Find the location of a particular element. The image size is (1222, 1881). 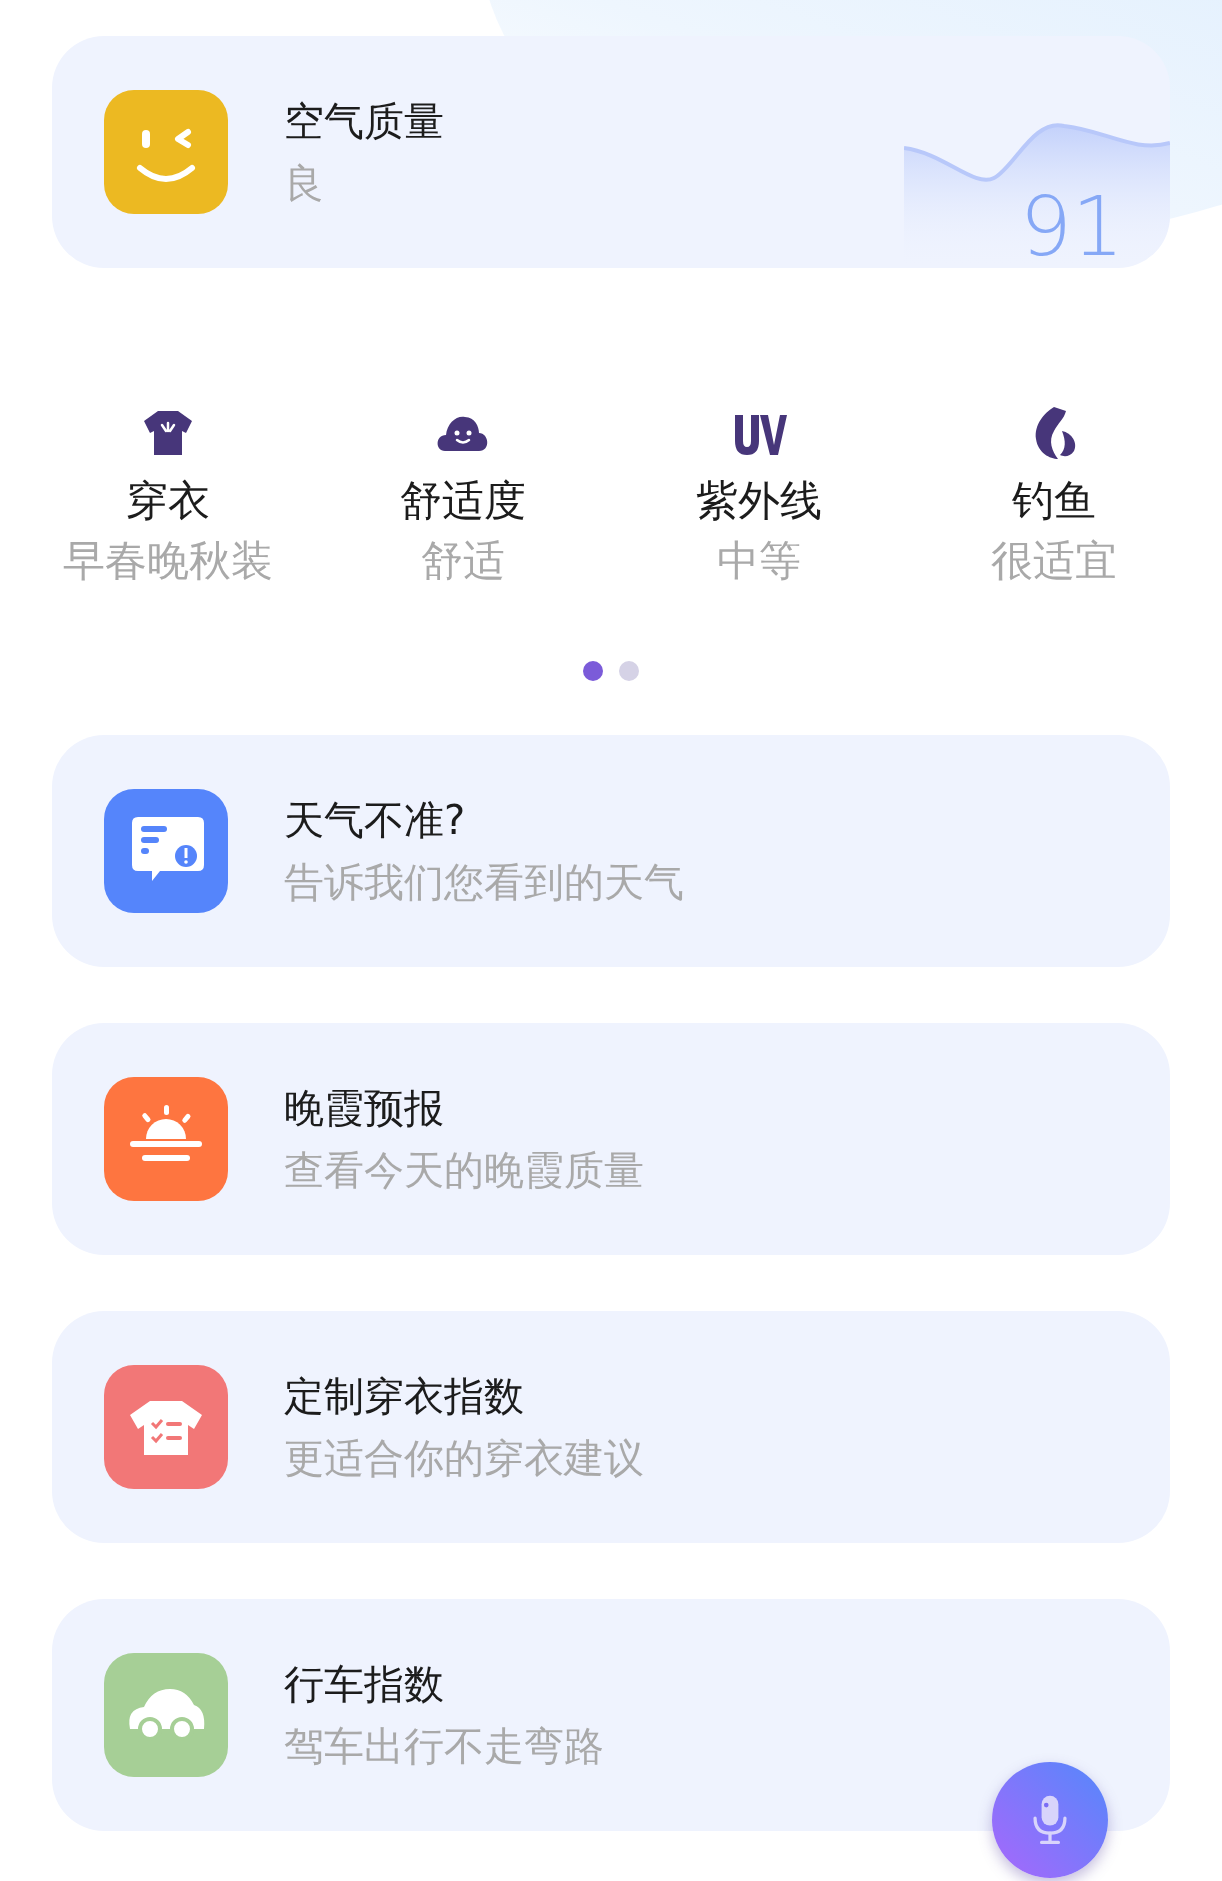

index-title: 舒适度 is located at coordinates (463, 501).